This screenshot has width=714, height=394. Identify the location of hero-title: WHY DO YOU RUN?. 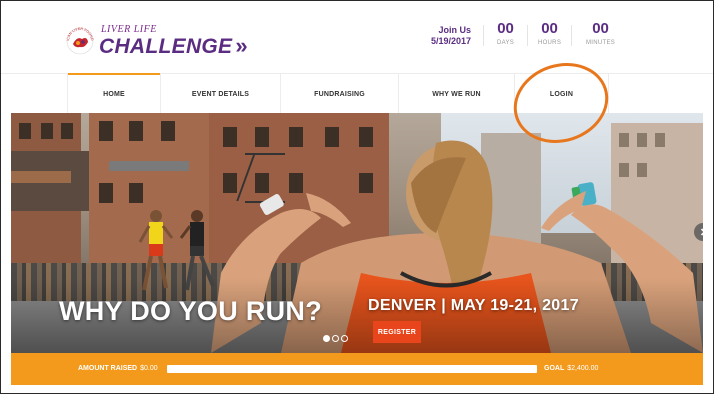
(191, 311).